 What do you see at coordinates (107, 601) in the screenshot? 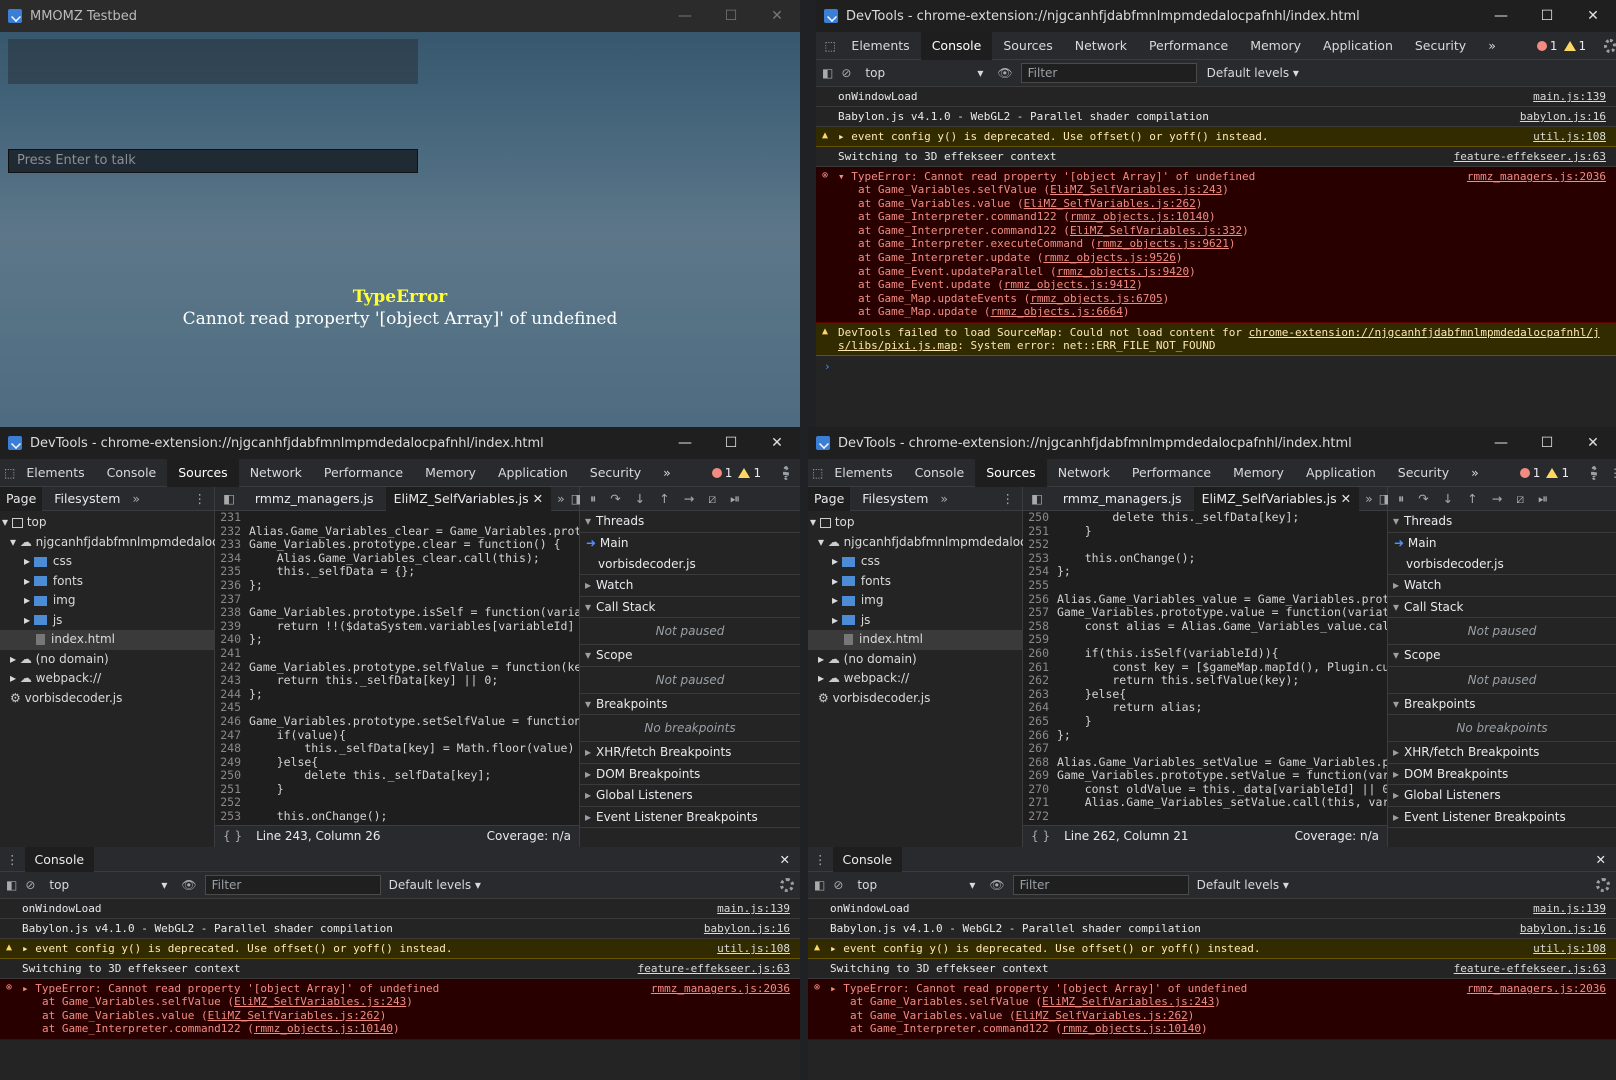
I see `tree-item: ▸ img` at bounding box center [107, 601].